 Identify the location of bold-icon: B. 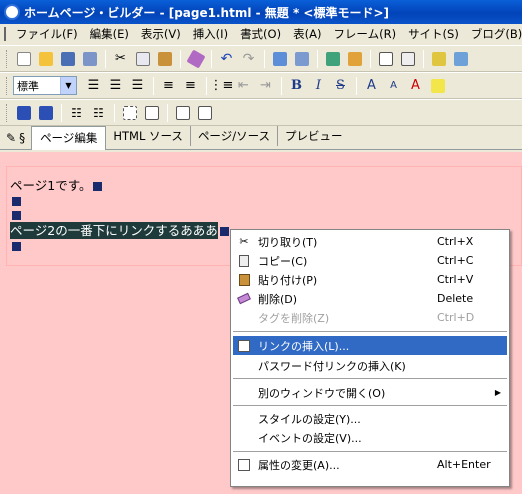
(296, 86).